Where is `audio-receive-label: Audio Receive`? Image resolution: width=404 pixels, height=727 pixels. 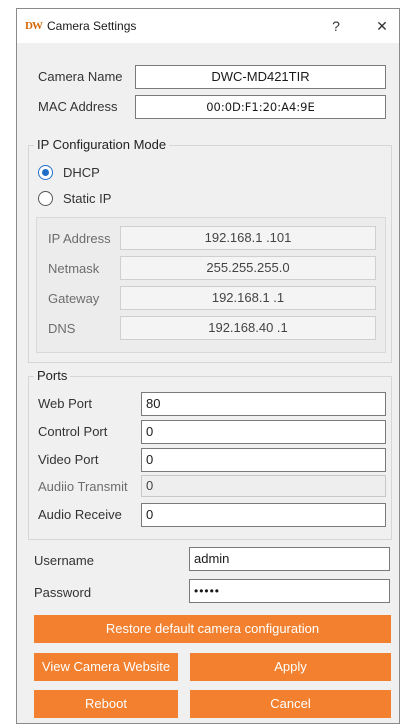 audio-receive-label: Audio Receive is located at coordinates (80, 514).